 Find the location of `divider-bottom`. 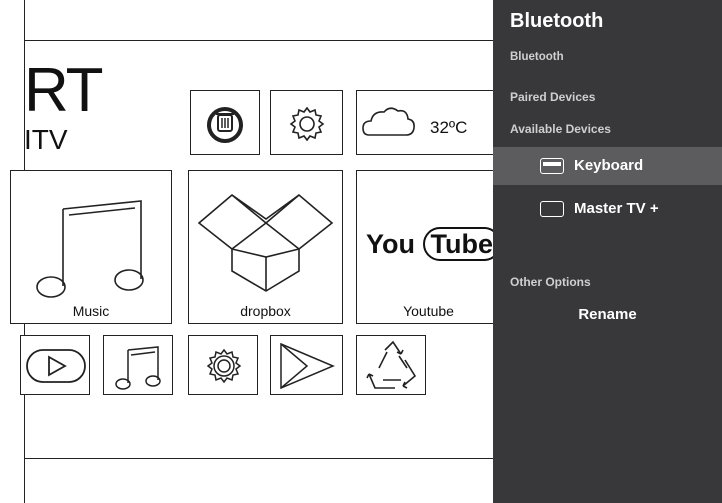

divider-bottom is located at coordinates (258, 458).